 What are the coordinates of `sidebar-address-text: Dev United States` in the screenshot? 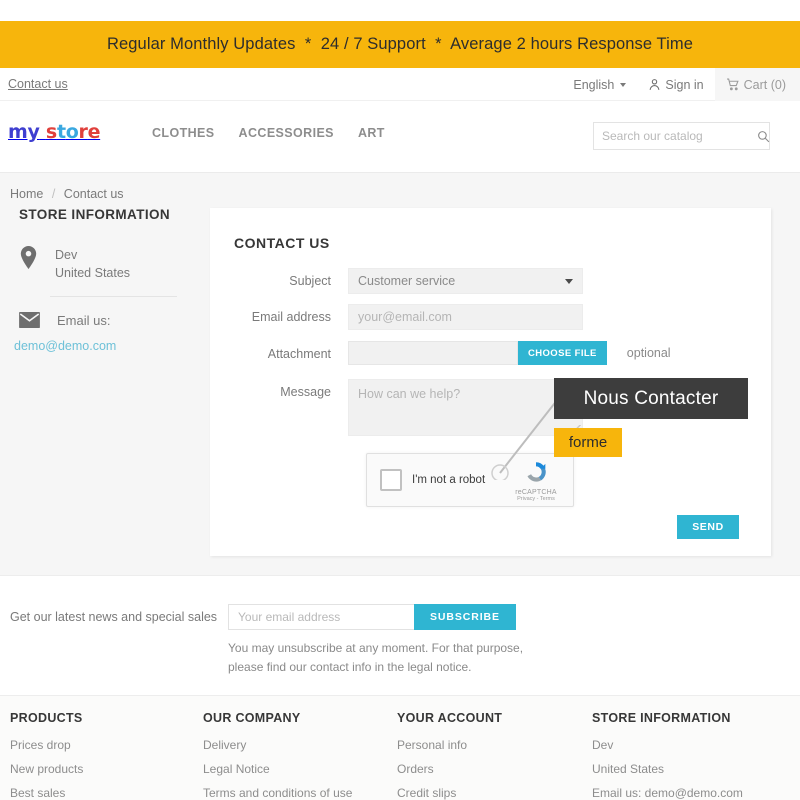 It's located at (92, 264).